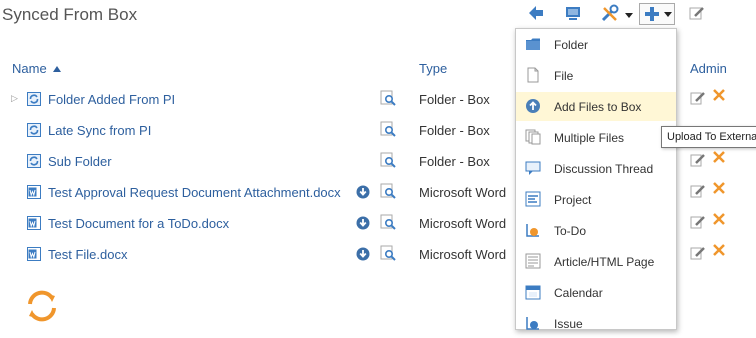 The height and width of the screenshot is (338, 756). I want to click on back-button, so click(537, 14).